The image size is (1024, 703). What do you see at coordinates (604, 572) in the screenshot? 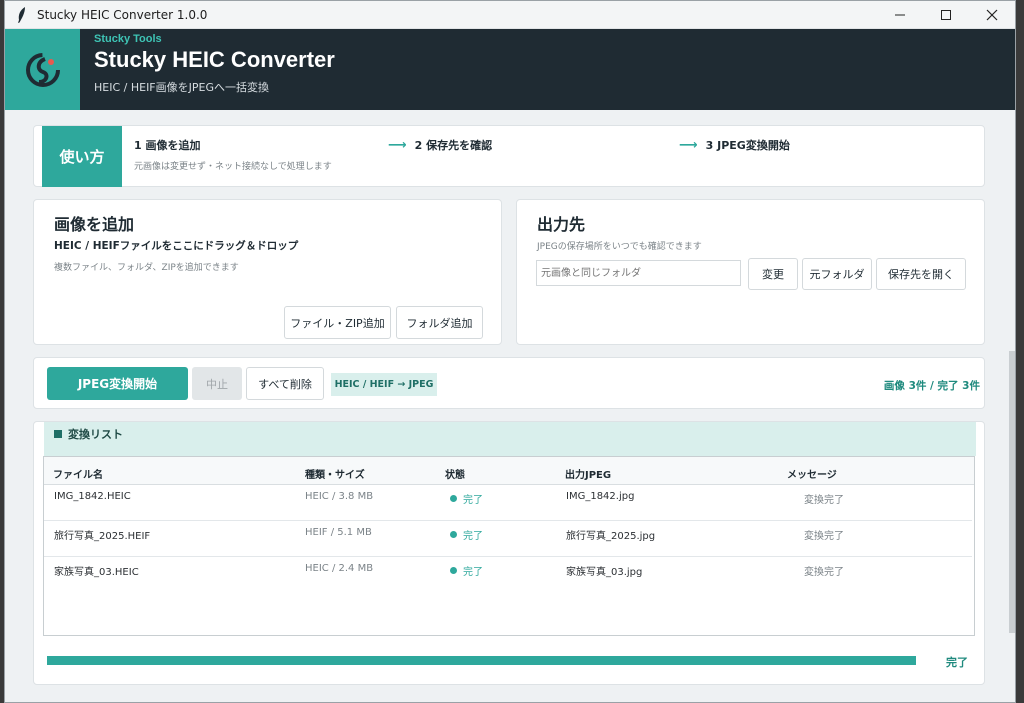
I see `row-output: 家族写真_03.jpg` at bounding box center [604, 572].